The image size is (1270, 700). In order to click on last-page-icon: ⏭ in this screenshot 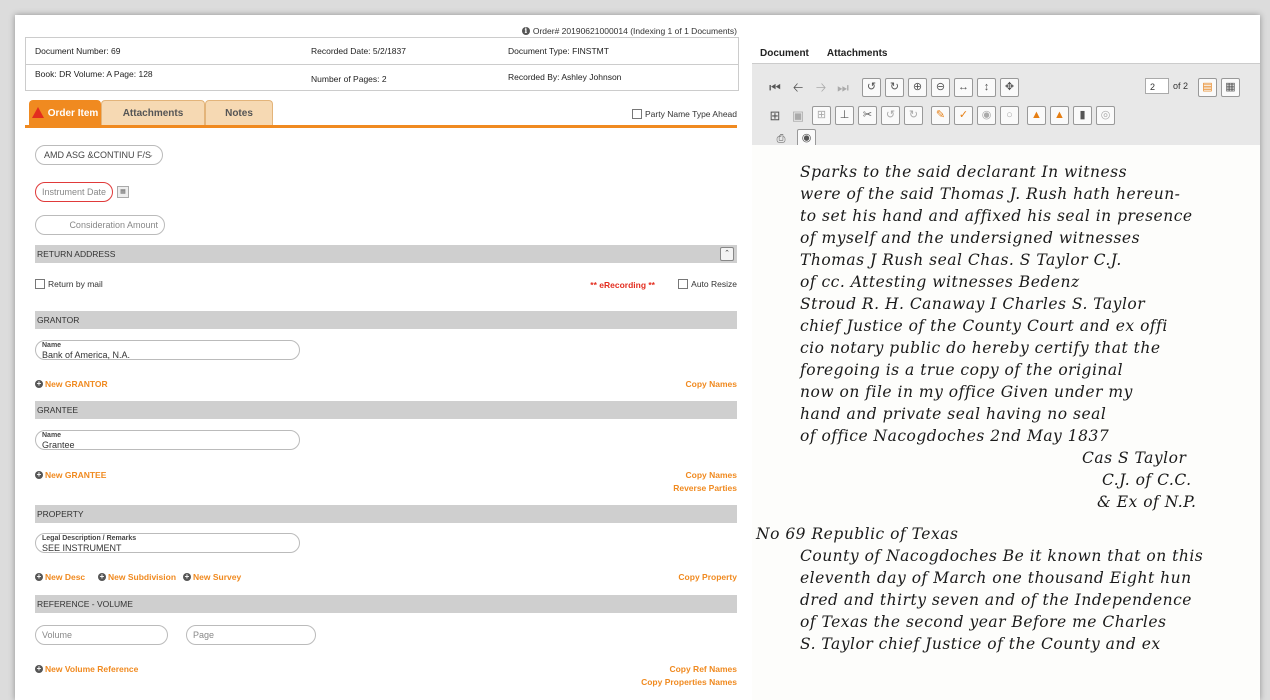, I will do `click(843, 88)`.